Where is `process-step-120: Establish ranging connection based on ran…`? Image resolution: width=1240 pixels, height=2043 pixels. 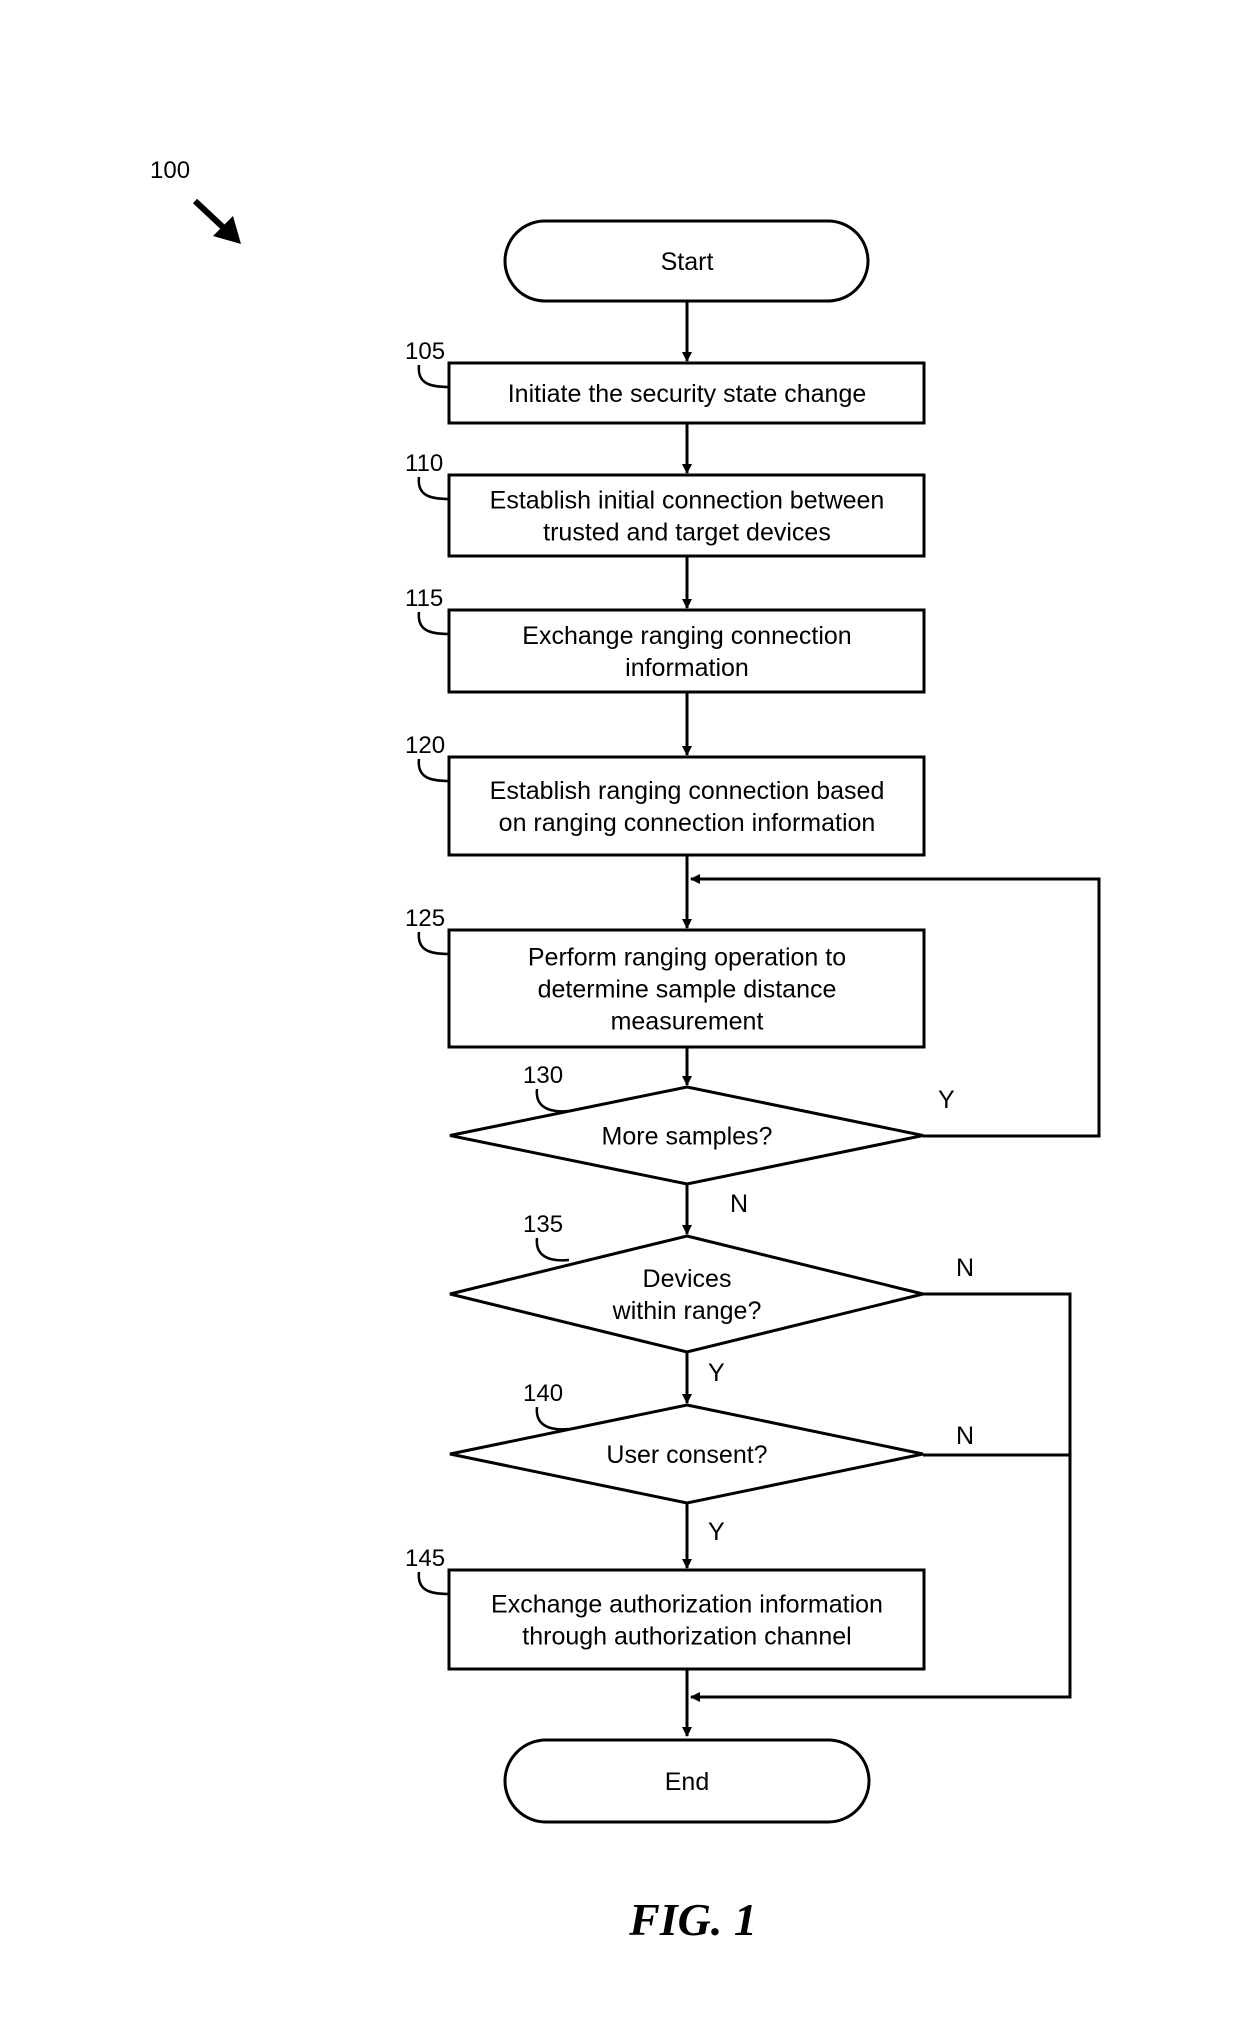
process-step-120: Establish ranging connection based on ran… is located at coordinates (665, 794).